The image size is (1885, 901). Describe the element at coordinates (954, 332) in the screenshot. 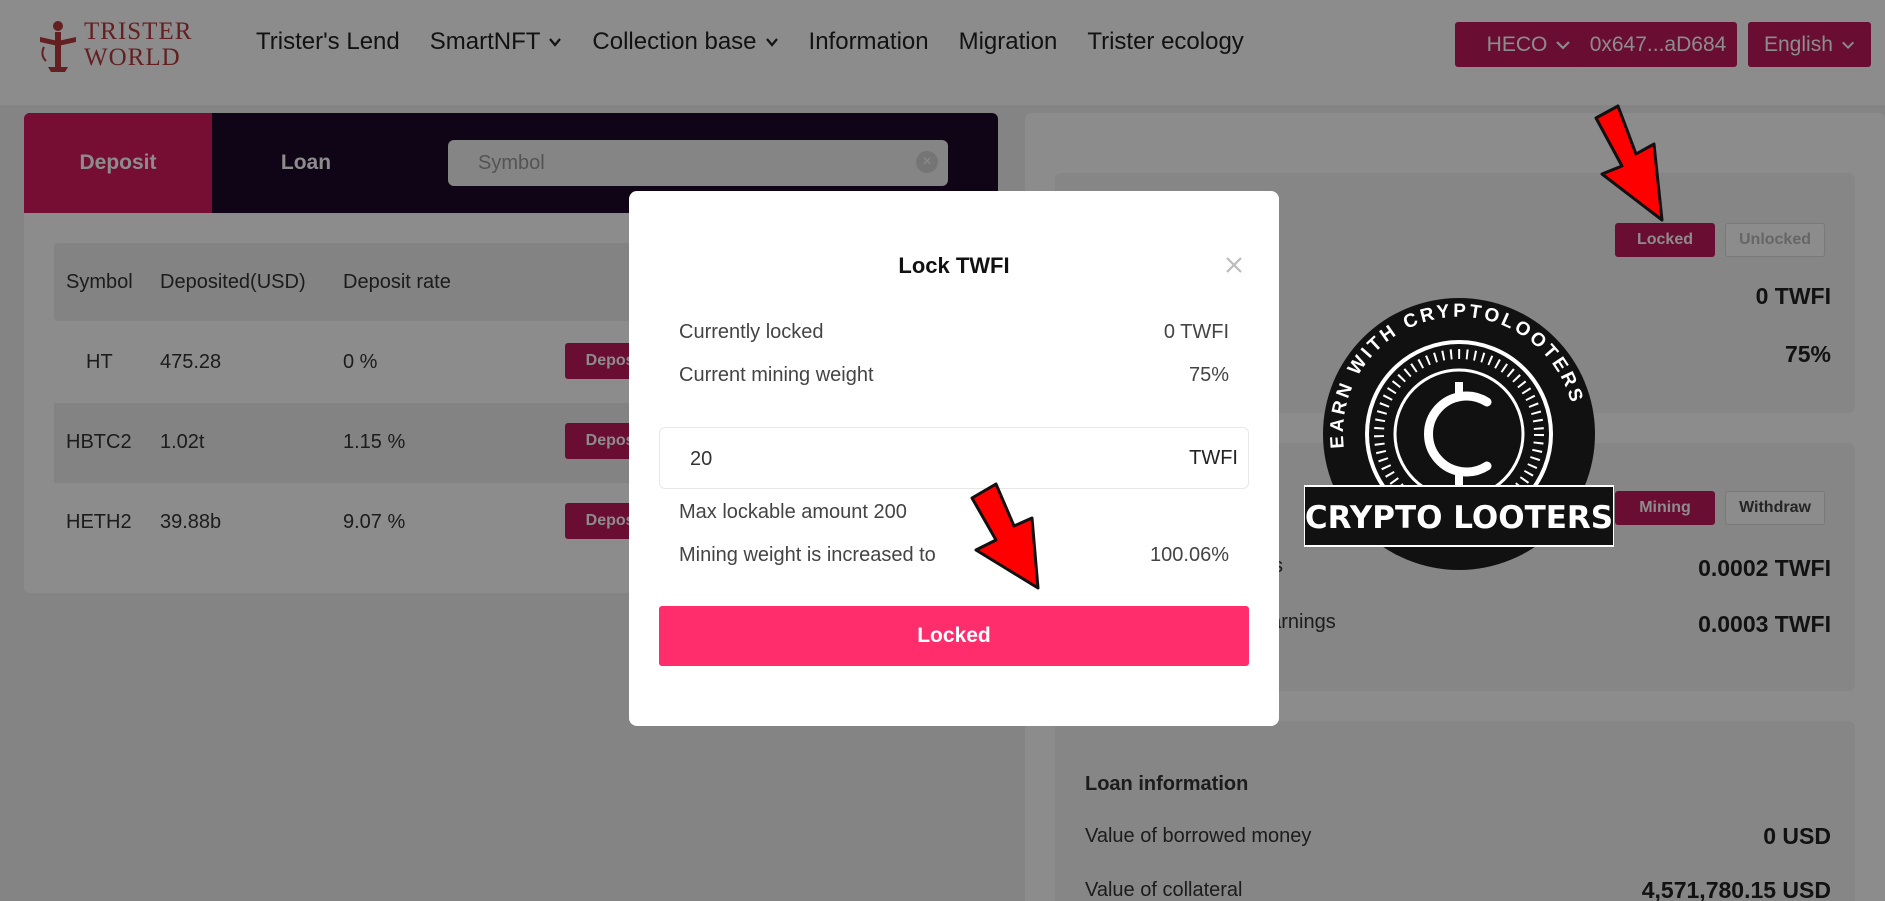

I see `currently-locked-row: Currently locked 0 TWFI` at that location.